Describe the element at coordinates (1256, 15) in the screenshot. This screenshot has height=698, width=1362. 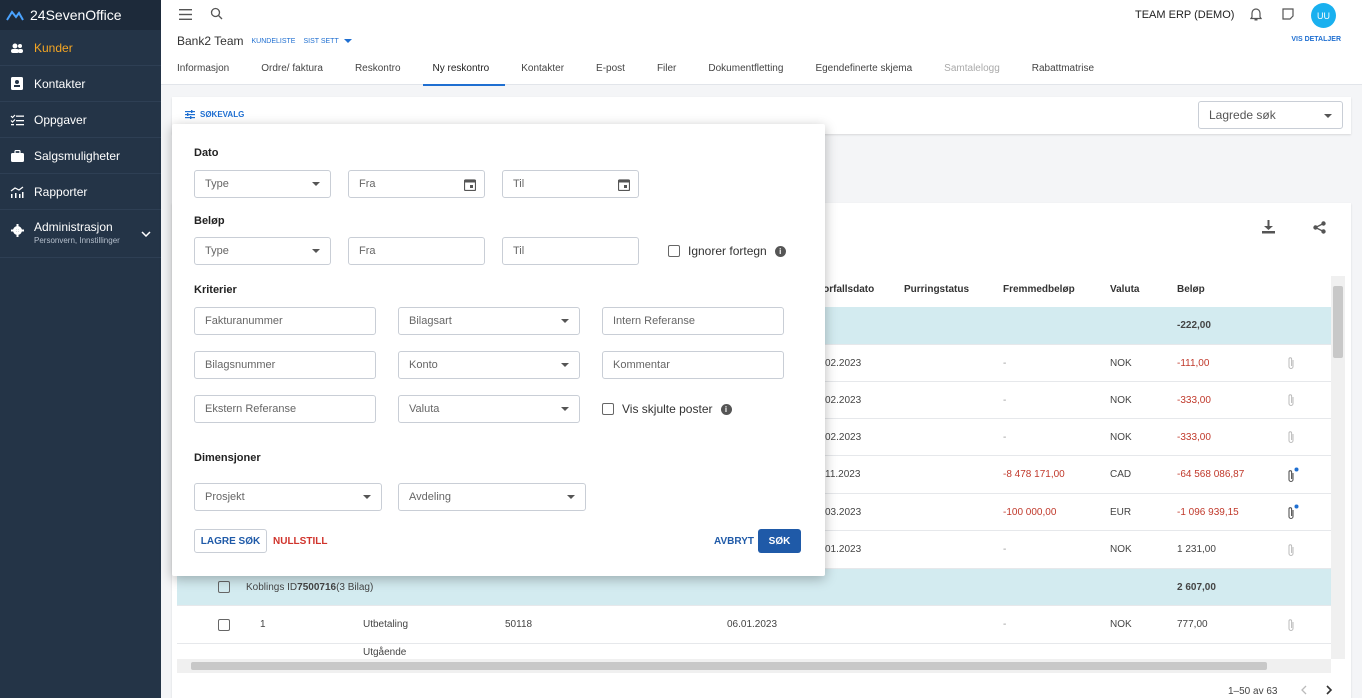
I see `bell-icon` at that location.